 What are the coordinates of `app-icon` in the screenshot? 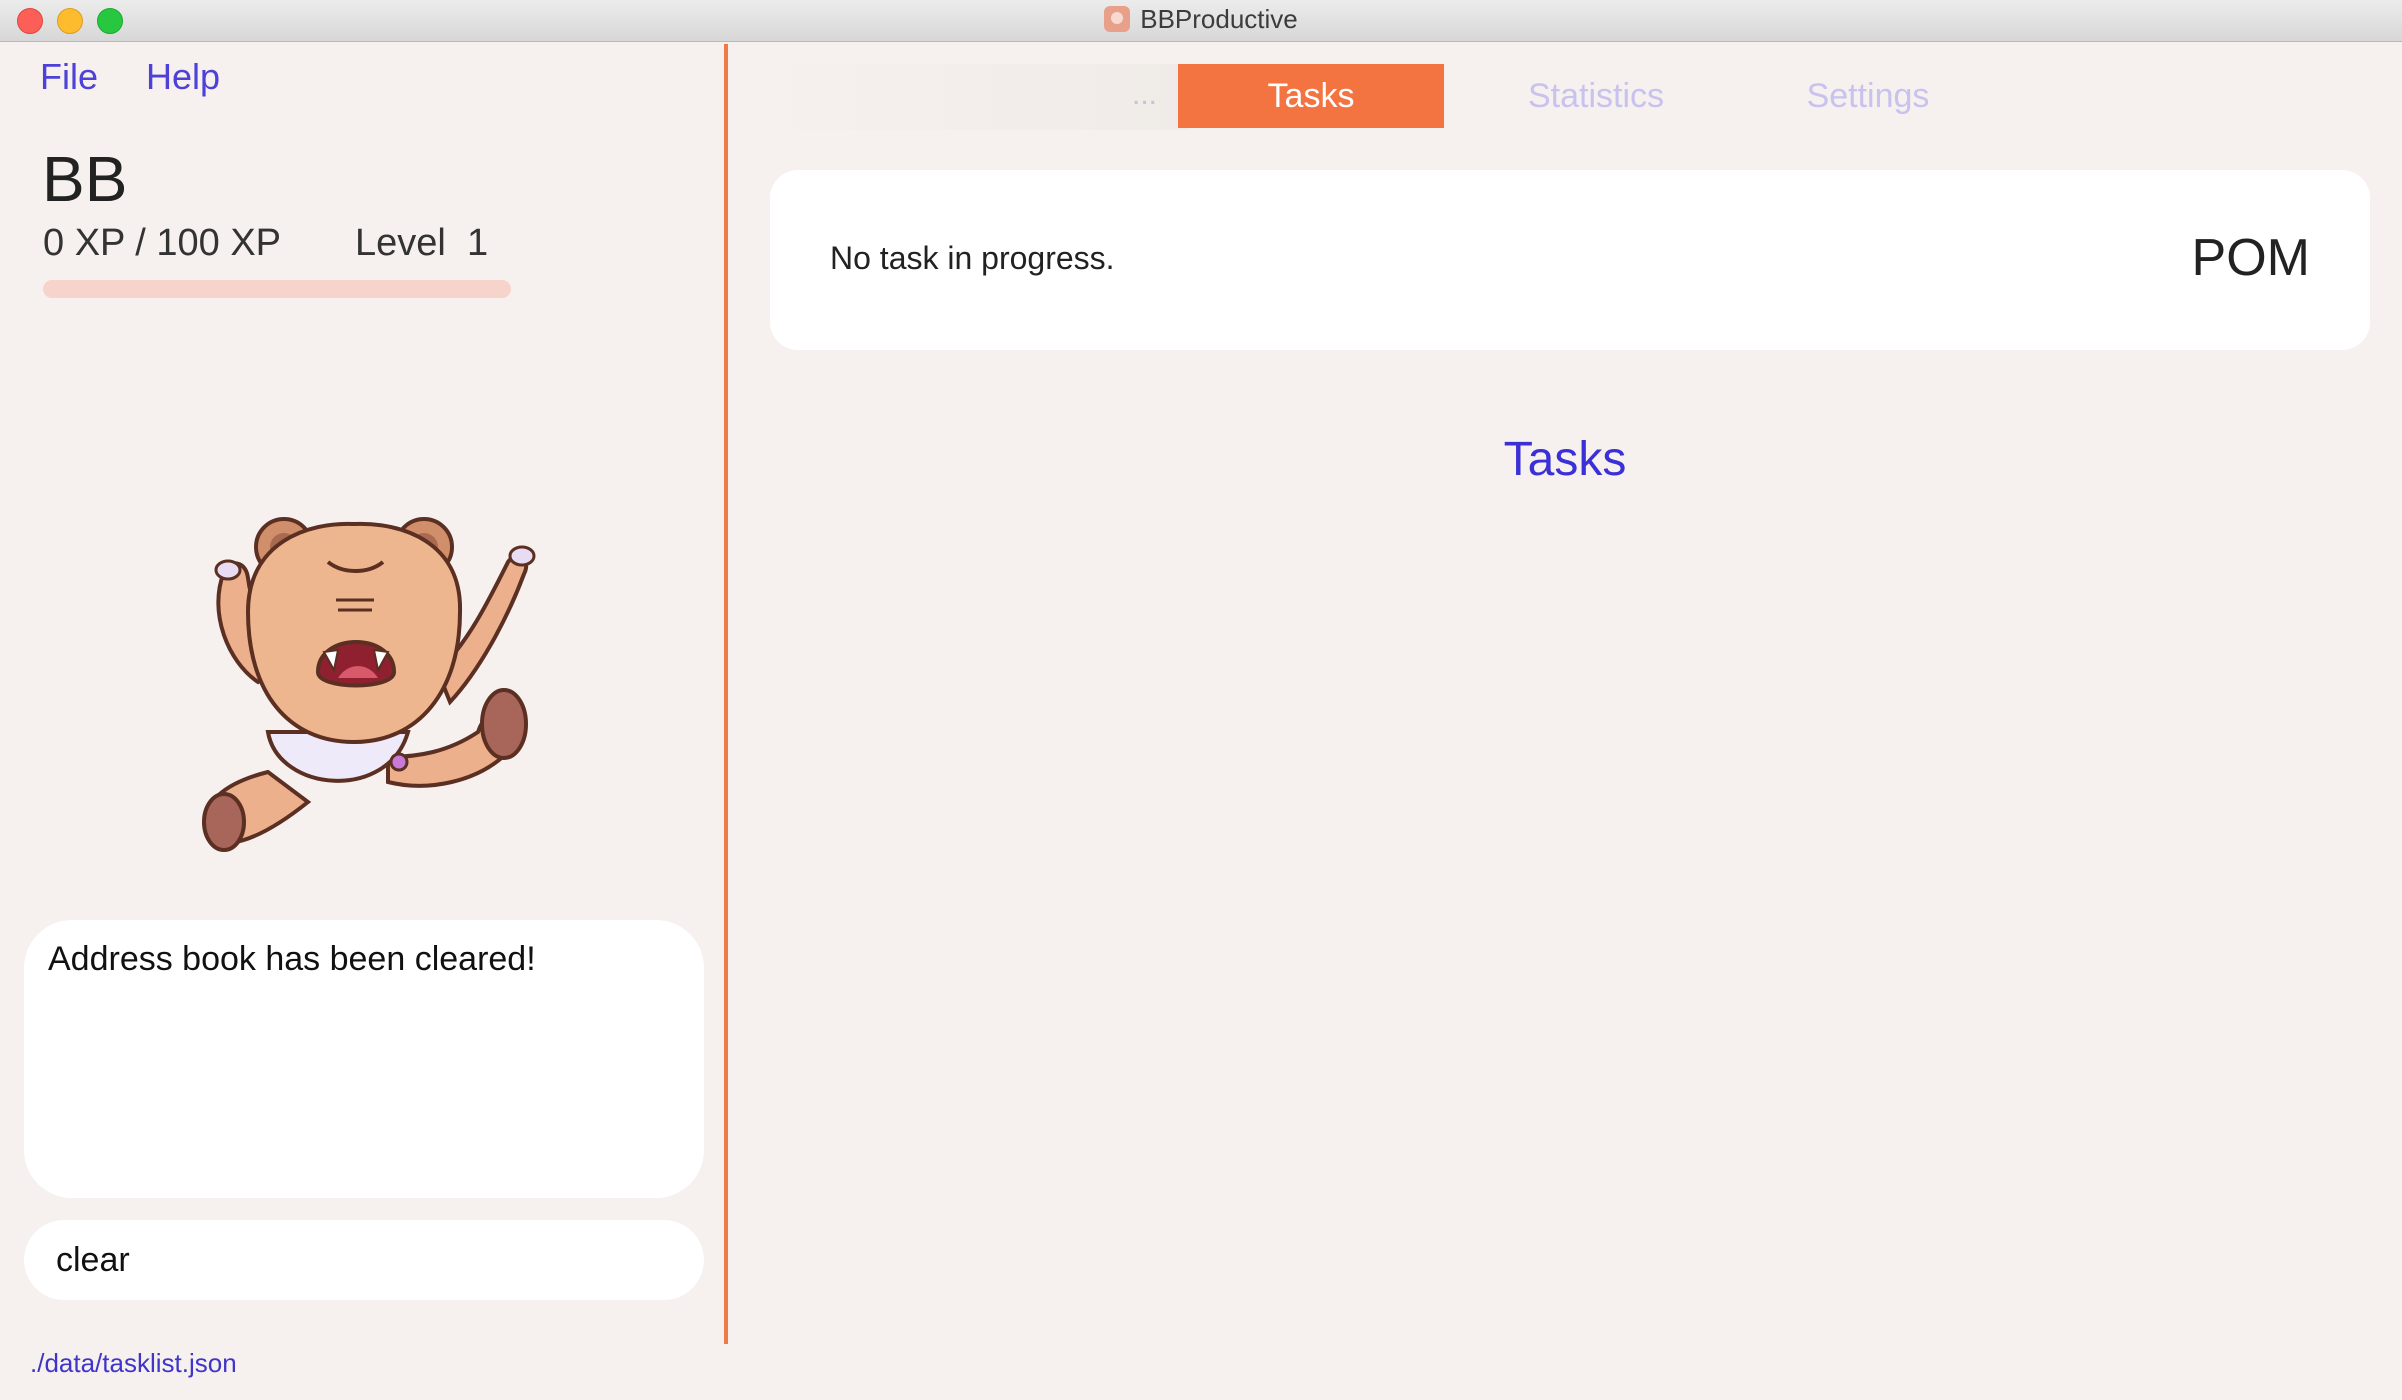 It's located at (1117, 19).